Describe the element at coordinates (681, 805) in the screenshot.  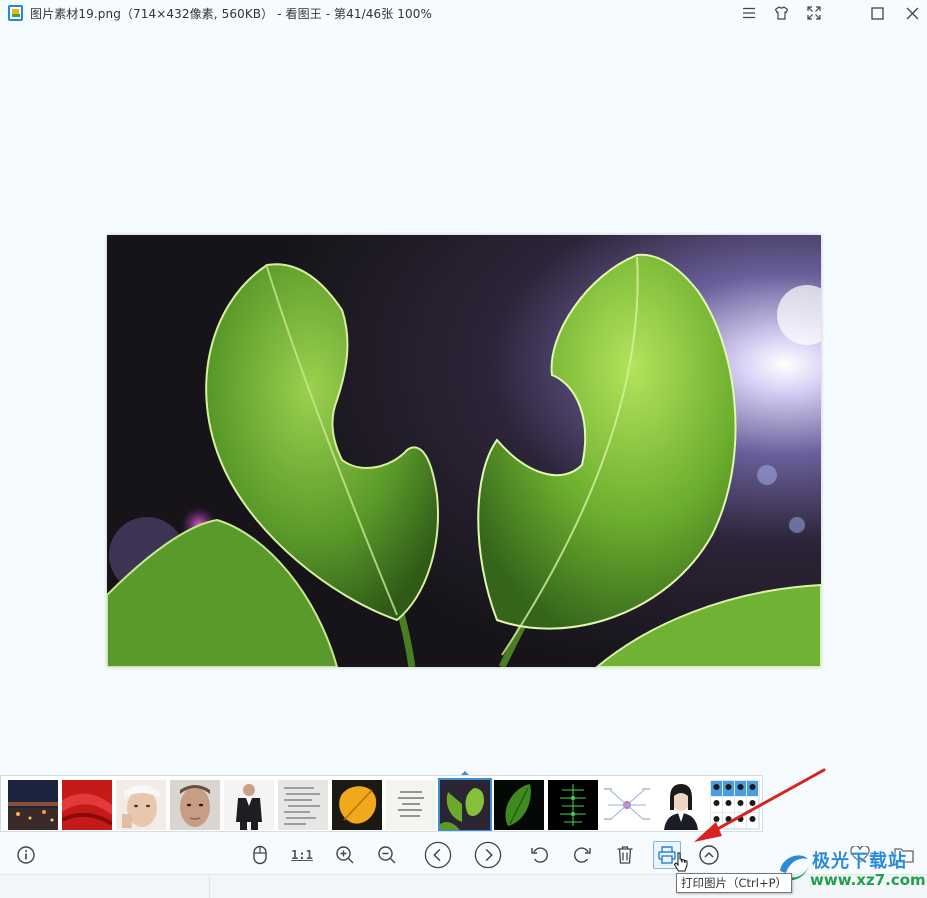
I see `thumbnail-id-photo` at that location.